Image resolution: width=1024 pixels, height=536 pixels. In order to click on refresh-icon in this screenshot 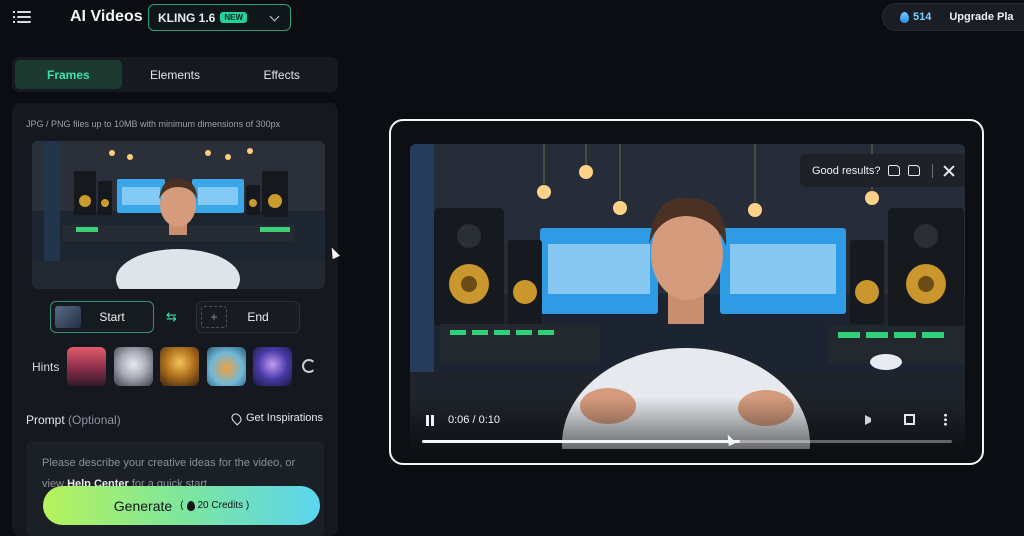, I will do `click(309, 366)`.